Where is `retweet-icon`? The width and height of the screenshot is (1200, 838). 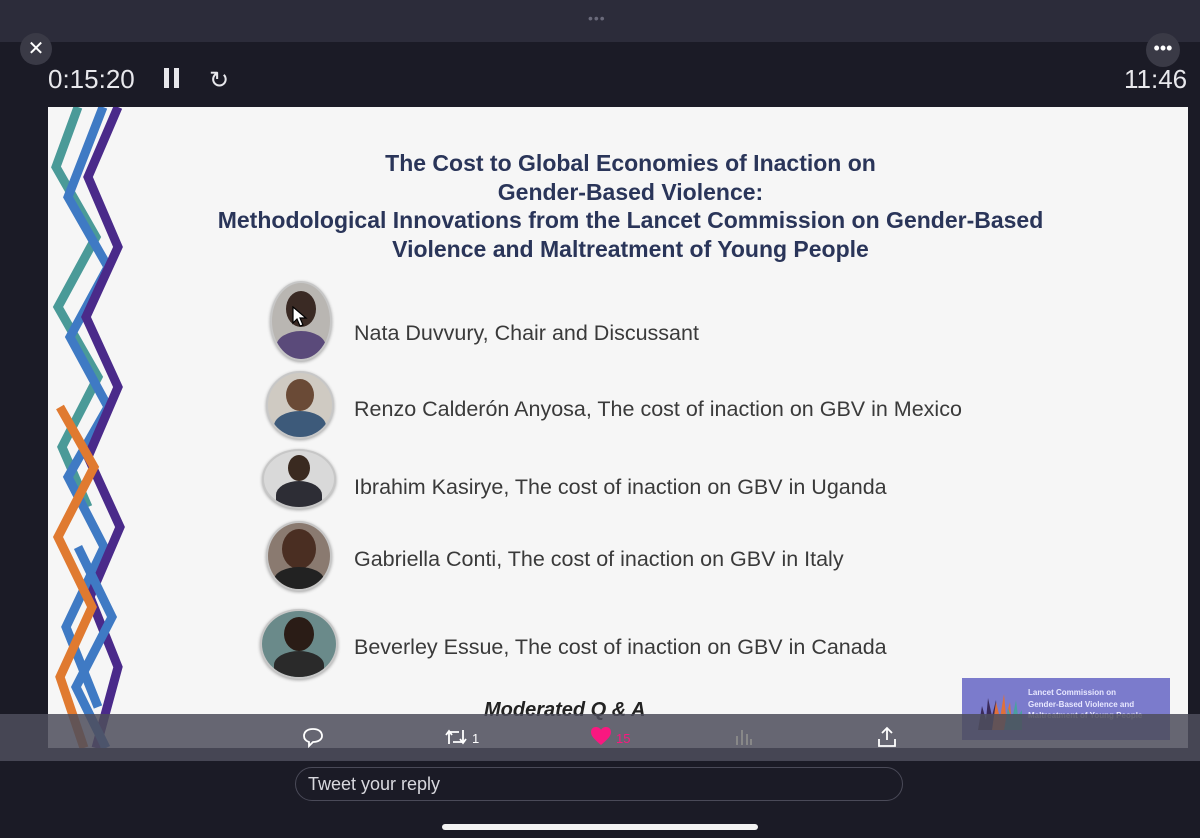 retweet-icon is located at coordinates (456, 737).